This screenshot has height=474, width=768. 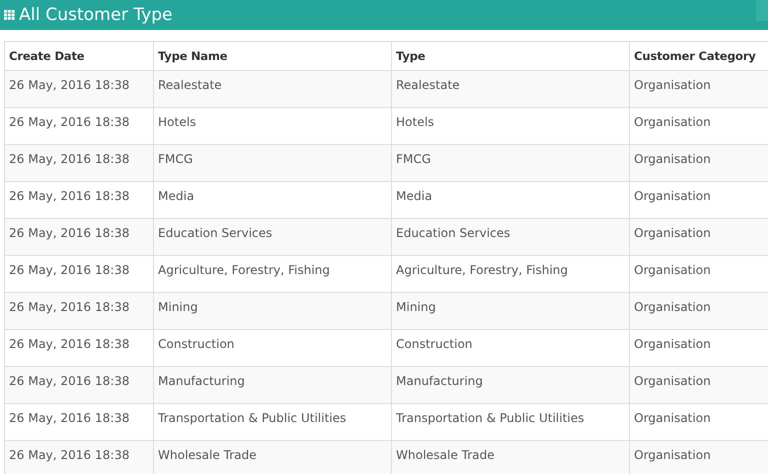 What do you see at coordinates (511, 56) in the screenshot?
I see `column-header: Type` at bounding box center [511, 56].